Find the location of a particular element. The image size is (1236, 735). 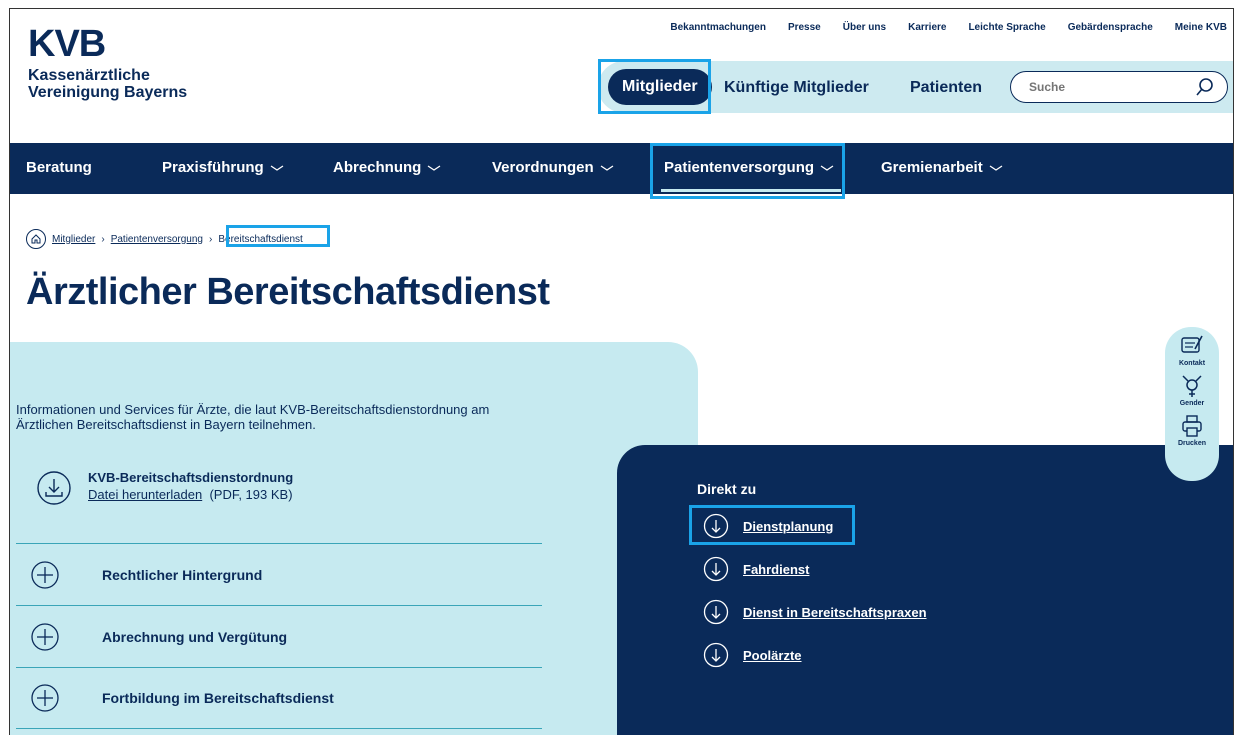

accordion-fortbildung: Fortbildung im Bereitschaftsdienst is located at coordinates (279, 698).